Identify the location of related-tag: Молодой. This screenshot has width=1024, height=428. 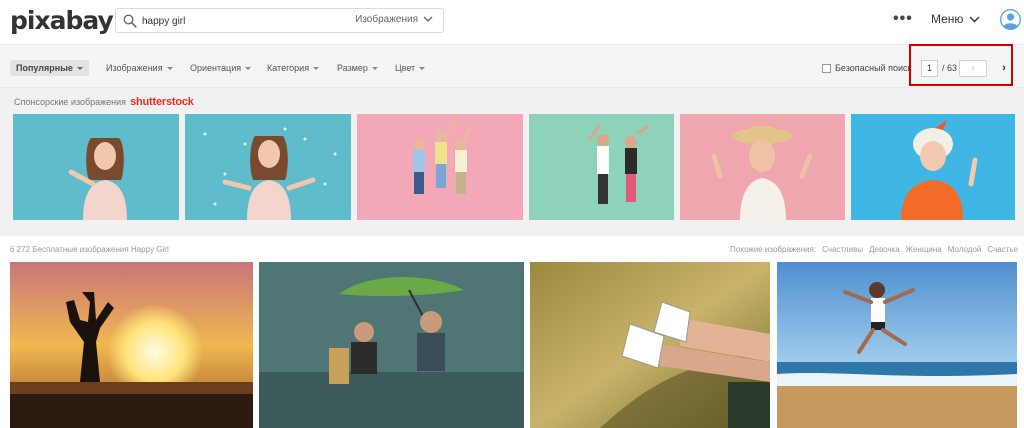
(965, 249).